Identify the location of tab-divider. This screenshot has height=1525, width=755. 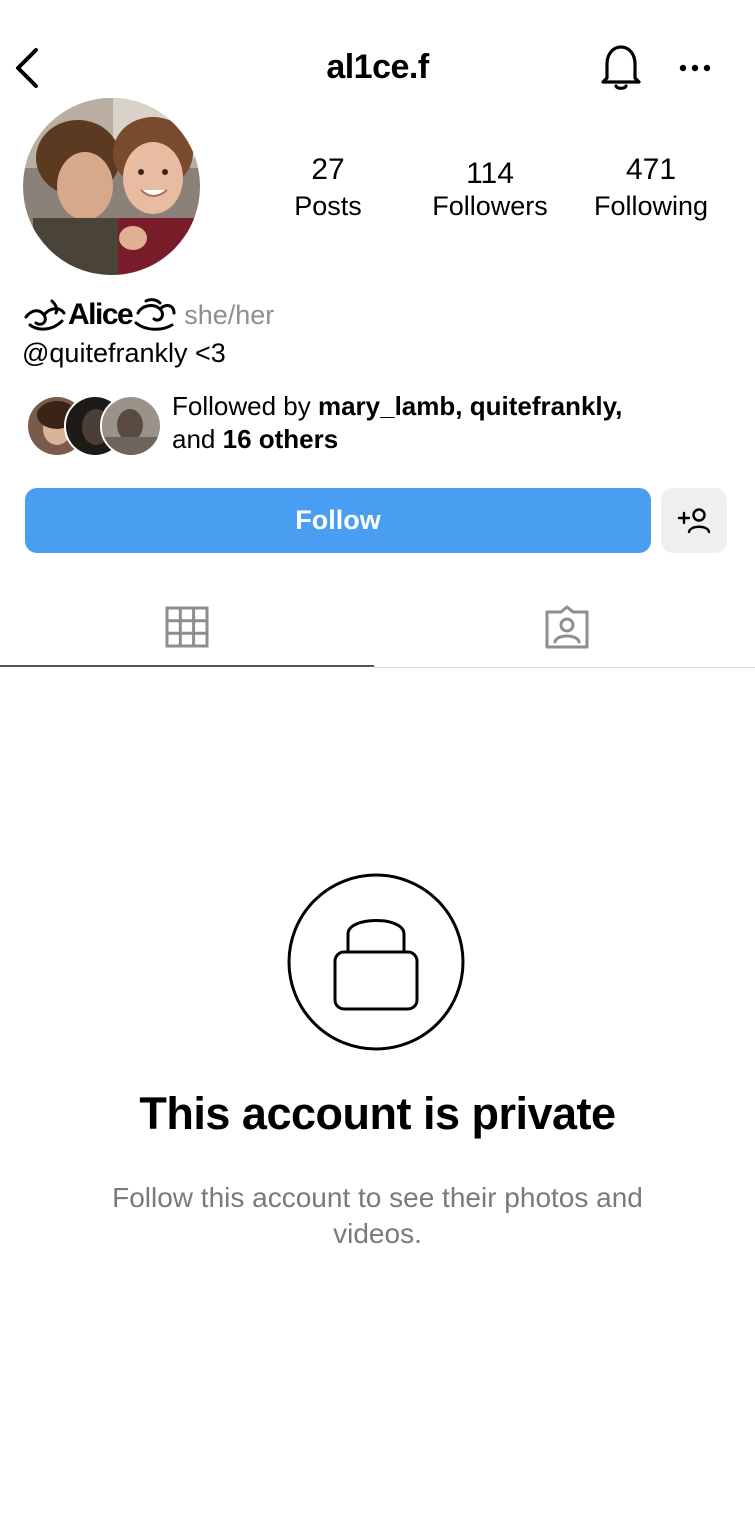
(564, 667).